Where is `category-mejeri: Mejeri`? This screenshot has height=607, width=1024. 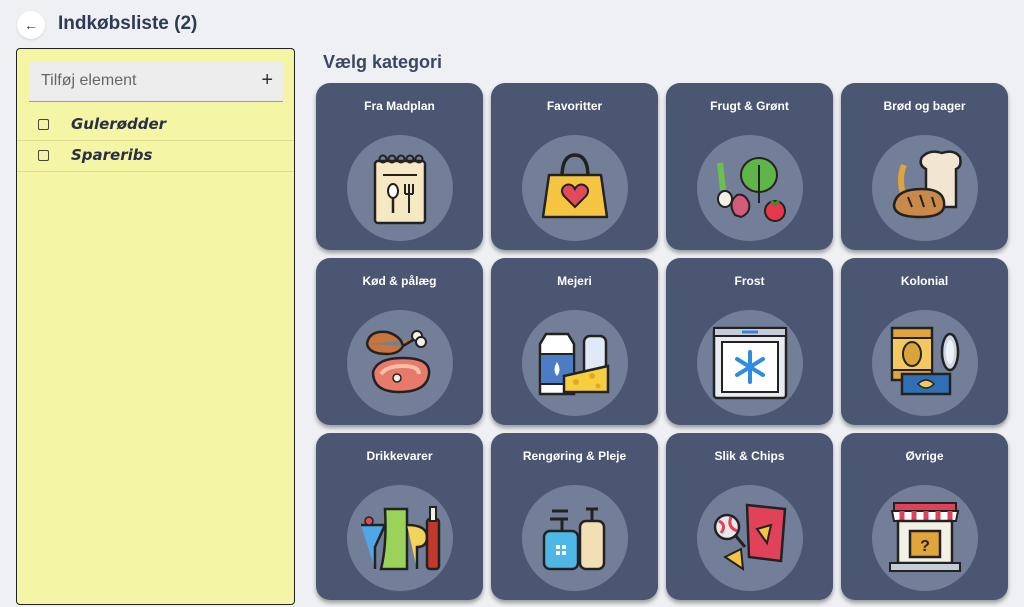
category-mejeri: Mejeri is located at coordinates (574, 341).